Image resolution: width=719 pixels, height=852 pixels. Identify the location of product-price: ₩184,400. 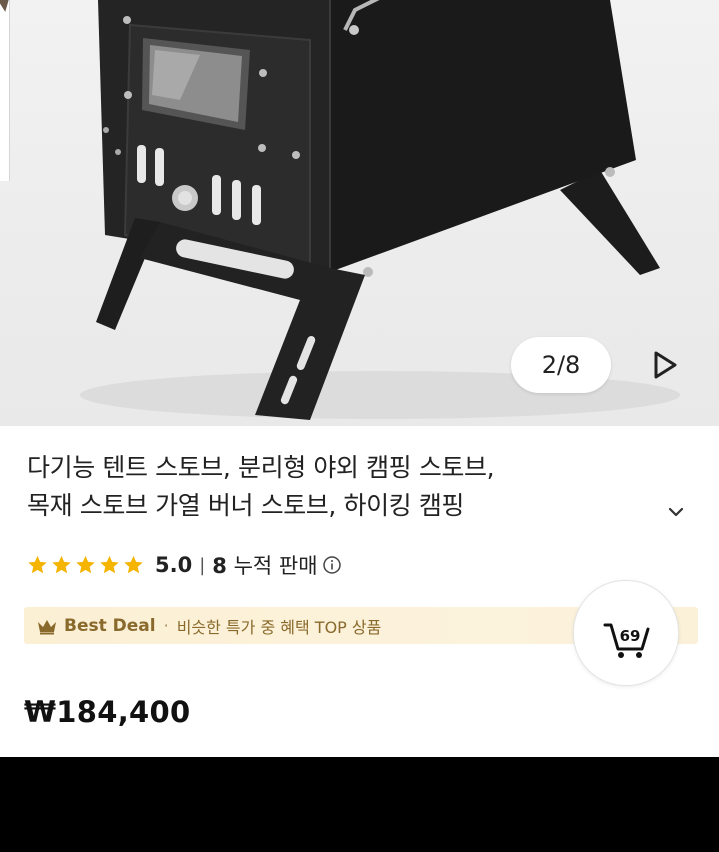
(107, 712).